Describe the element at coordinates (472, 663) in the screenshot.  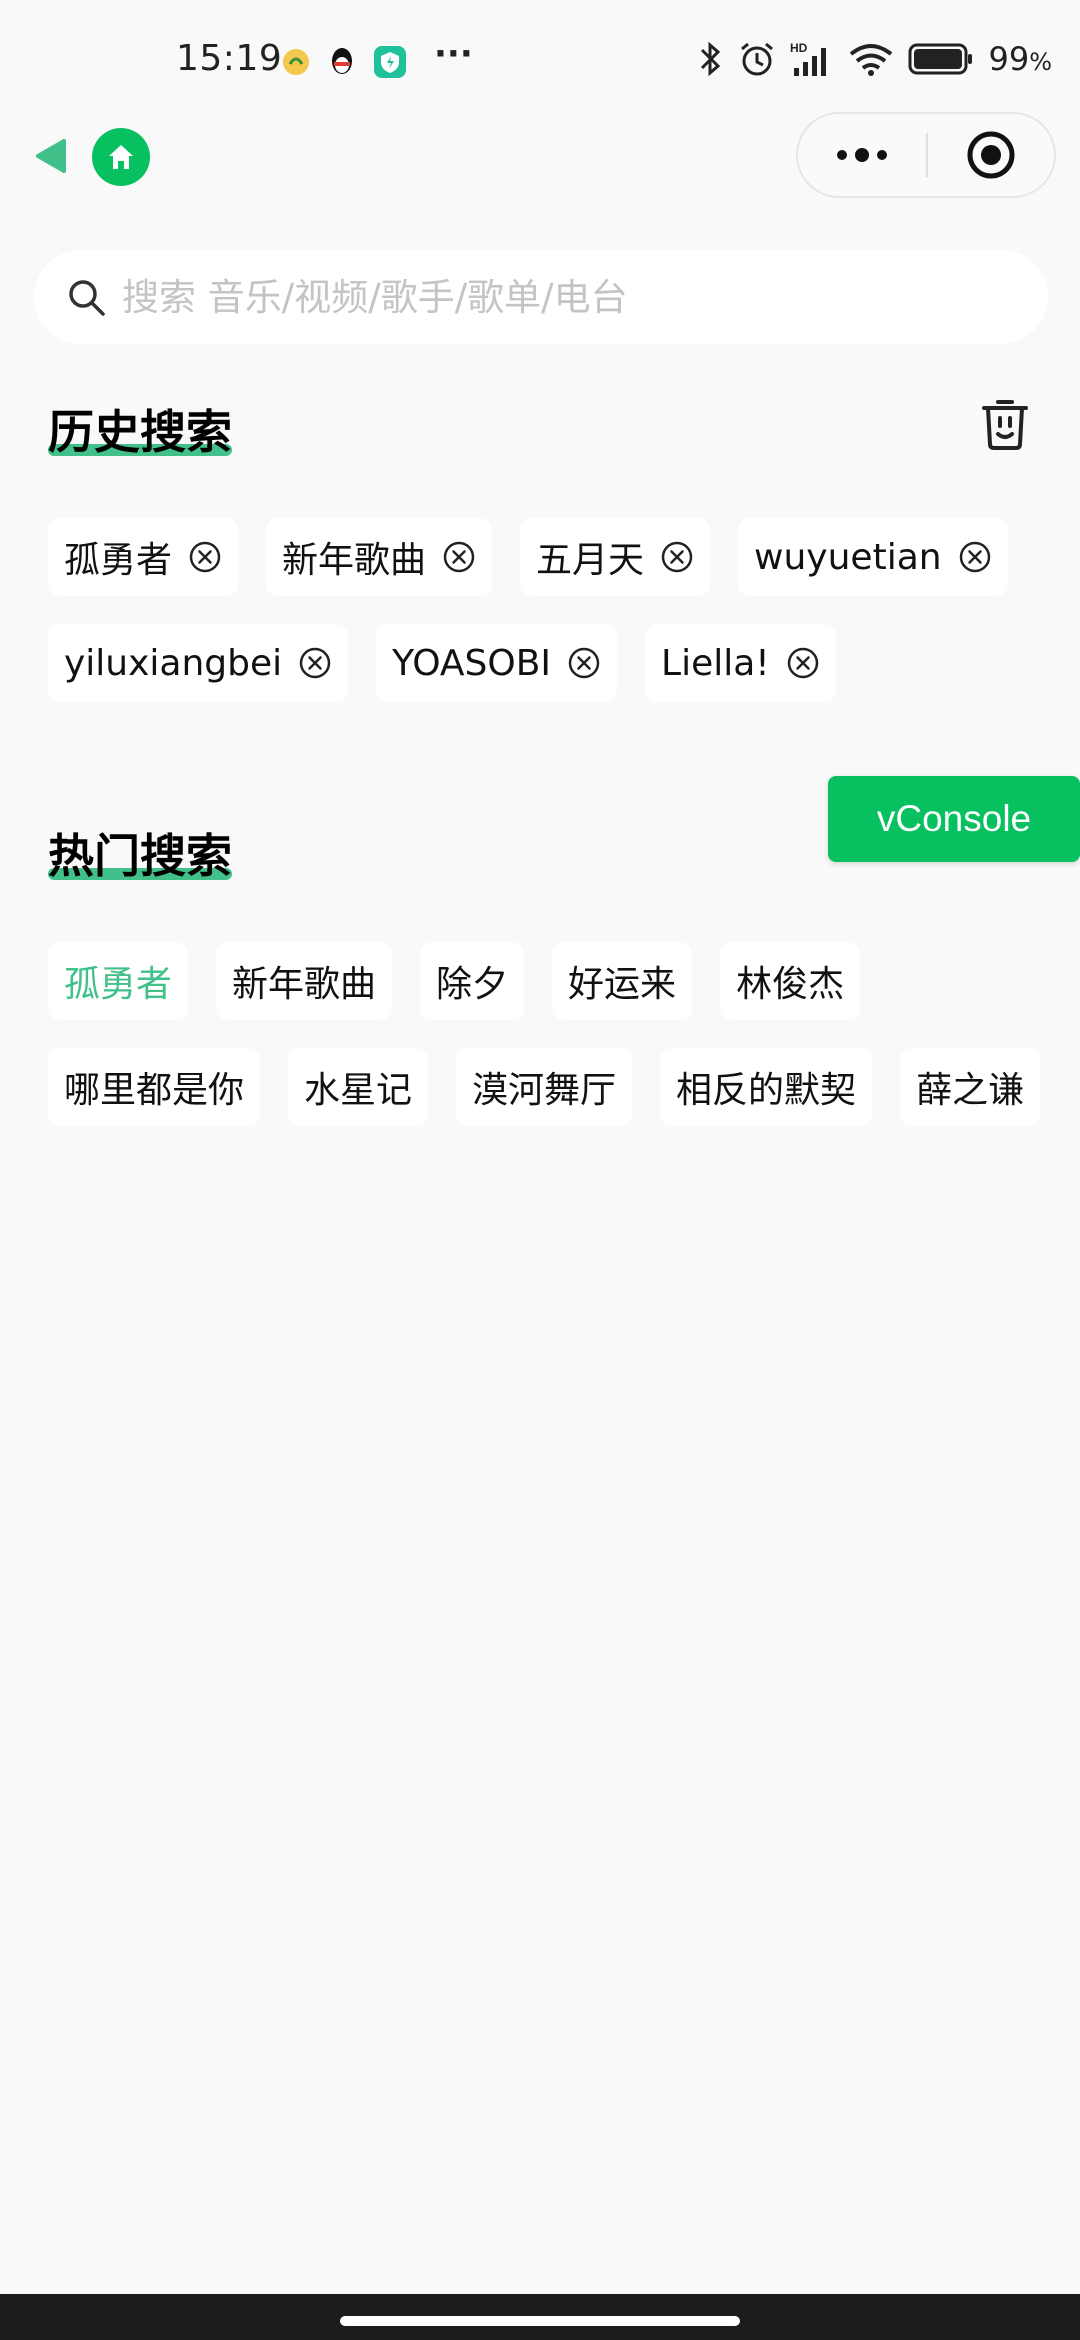
I see `tag-label: YOASOBI` at that location.